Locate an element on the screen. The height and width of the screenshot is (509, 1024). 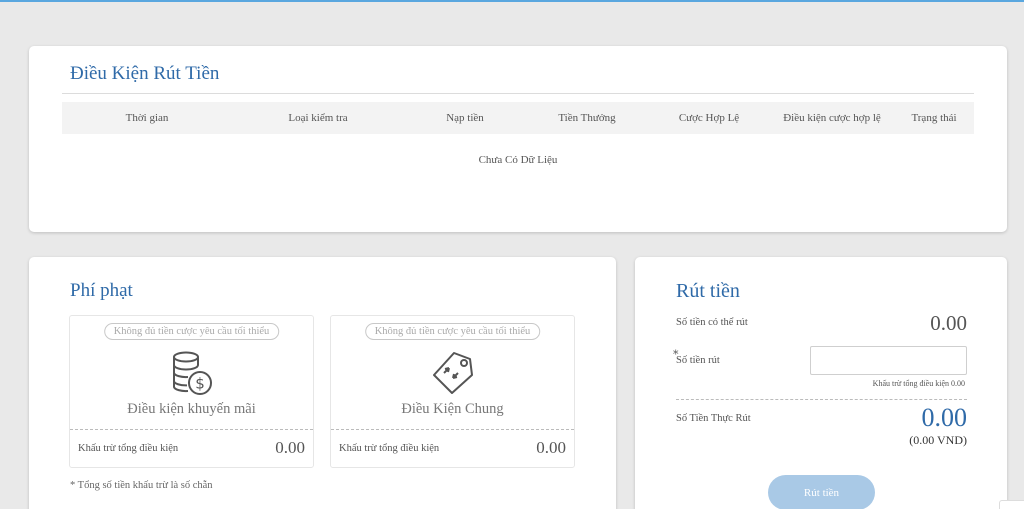
actual-amount-vnd: (0.00 VND) is located at coordinates (938, 440).